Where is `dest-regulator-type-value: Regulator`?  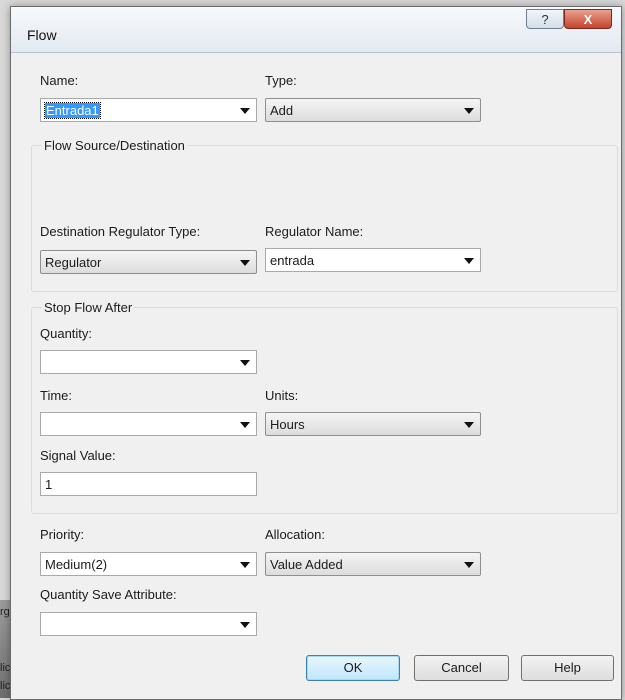 dest-regulator-type-value: Regulator is located at coordinates (73, 262).